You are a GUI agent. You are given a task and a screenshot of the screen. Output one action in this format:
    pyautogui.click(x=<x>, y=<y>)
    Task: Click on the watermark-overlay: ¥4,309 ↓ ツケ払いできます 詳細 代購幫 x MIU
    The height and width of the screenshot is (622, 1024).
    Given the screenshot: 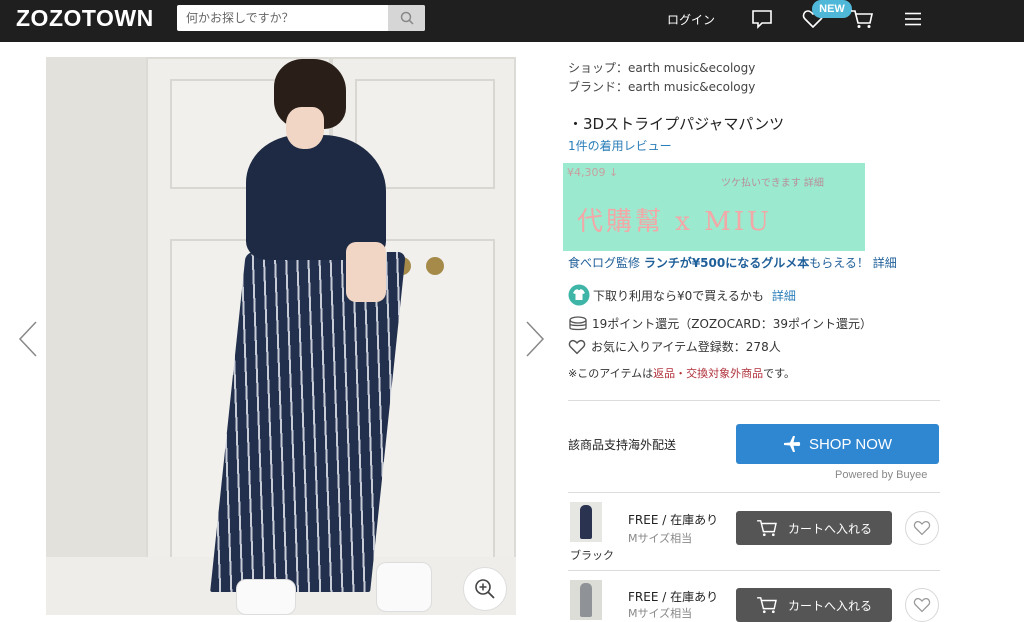 What is the action you would take?
    pyautogui.click(x=714, y=207)
    